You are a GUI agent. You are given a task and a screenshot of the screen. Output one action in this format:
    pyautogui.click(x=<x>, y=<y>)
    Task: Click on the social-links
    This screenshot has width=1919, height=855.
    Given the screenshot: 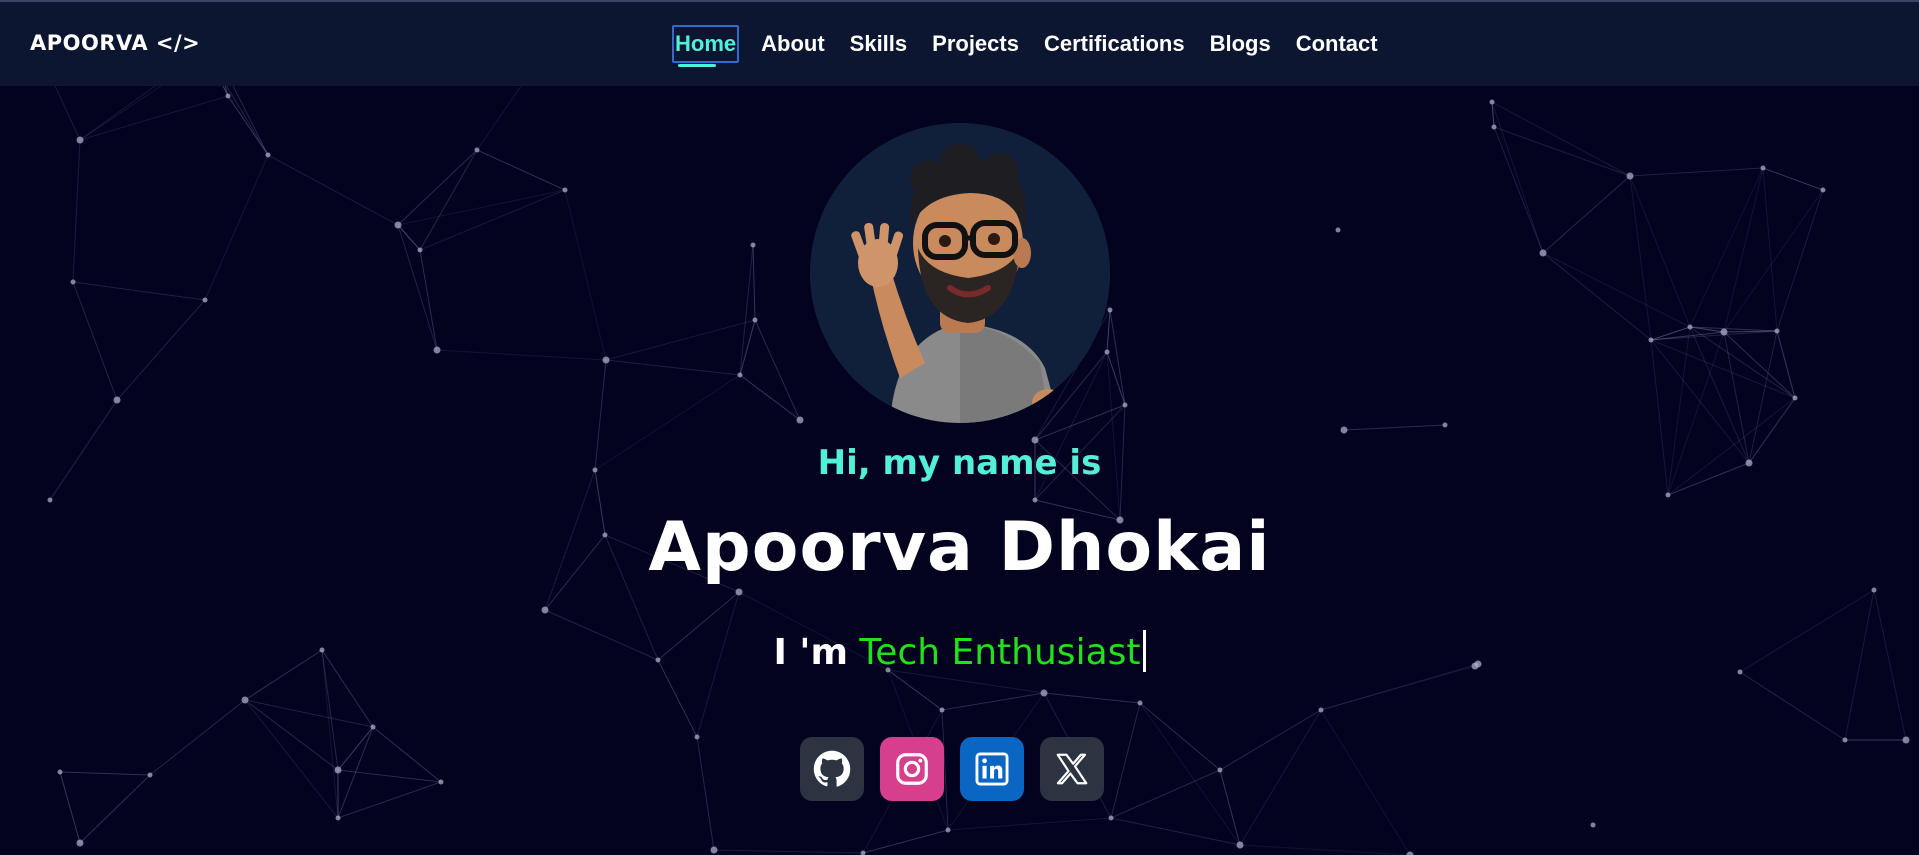 What is the action you would take?
    pyautogui.click(x=960, y=769)
    